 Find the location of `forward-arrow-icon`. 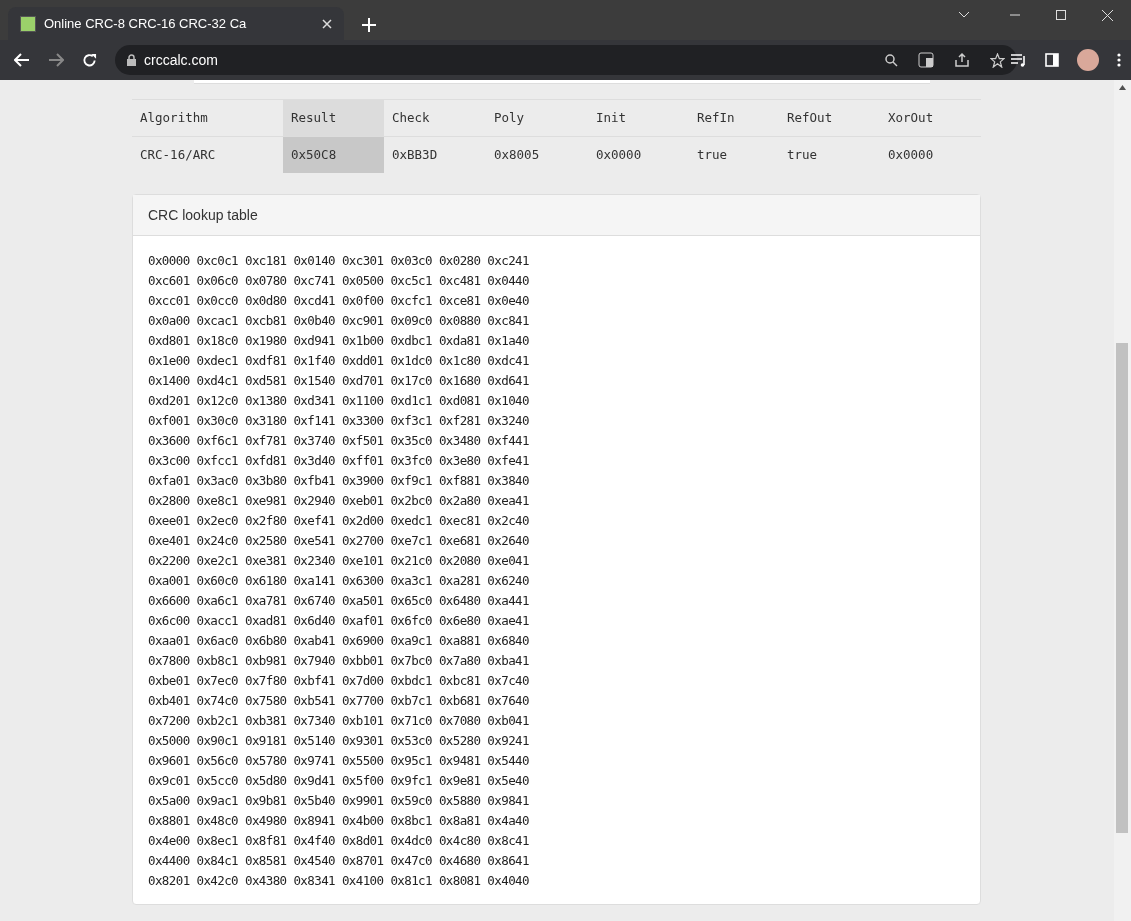

forward-arrow-icon is located at coordinates (56, 60).